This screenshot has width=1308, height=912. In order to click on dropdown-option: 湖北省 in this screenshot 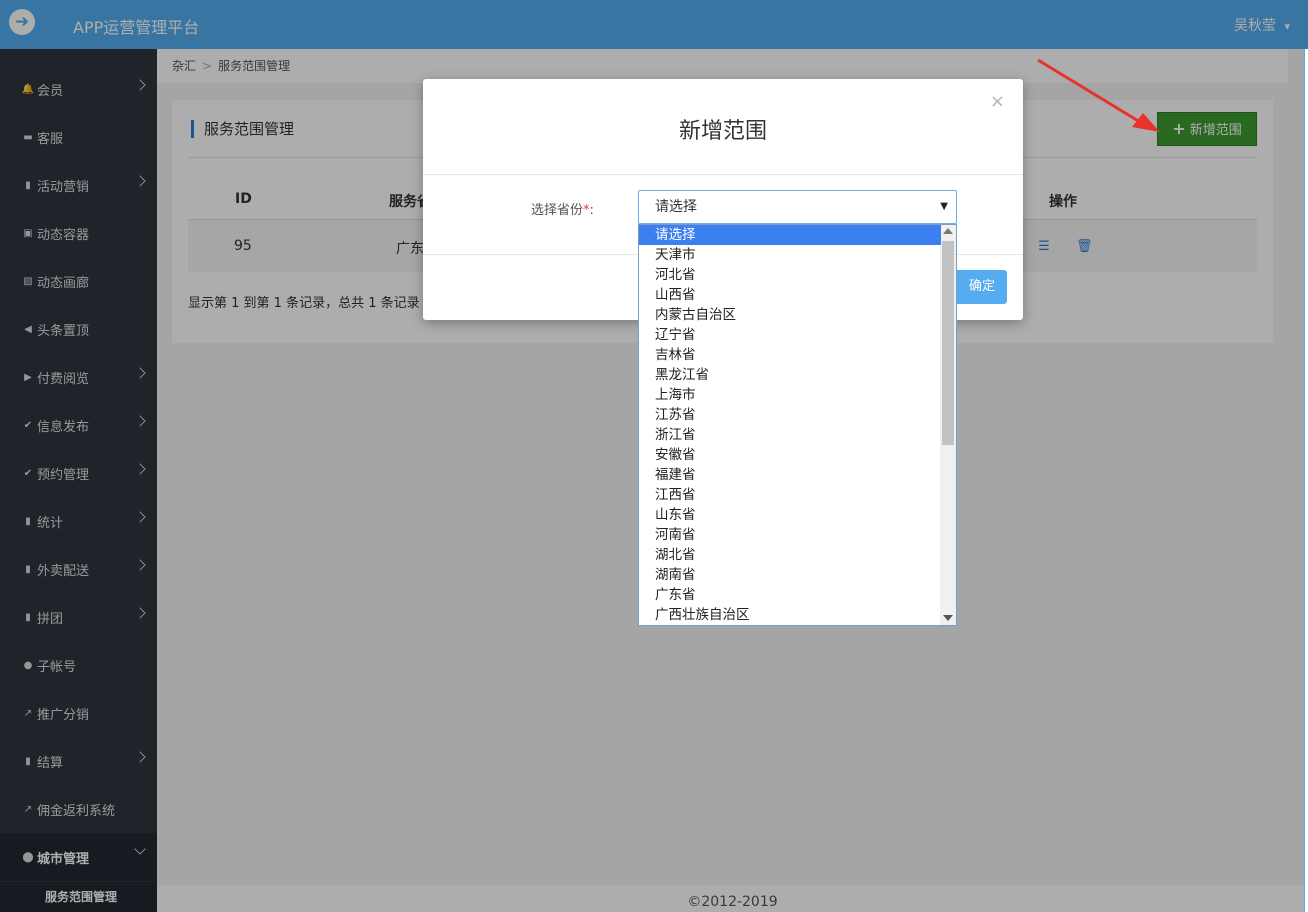, I will do `click(790, 555)`.